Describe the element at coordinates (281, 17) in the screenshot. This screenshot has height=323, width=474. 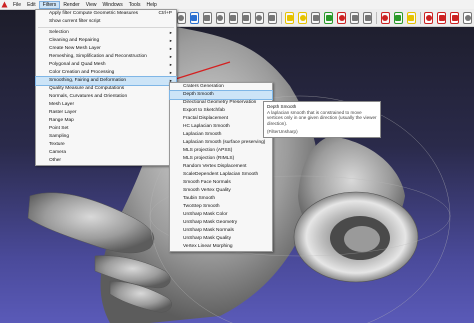
I see `toolbar-separator` at that location.